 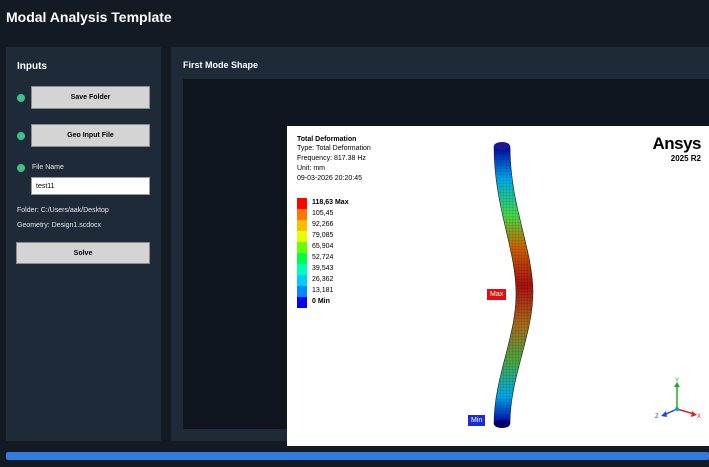 What do you see at coordinates (89, 17) in the screenshot?
I see `app-title: Modal Analysis Template` at bounding box center [89, 17].